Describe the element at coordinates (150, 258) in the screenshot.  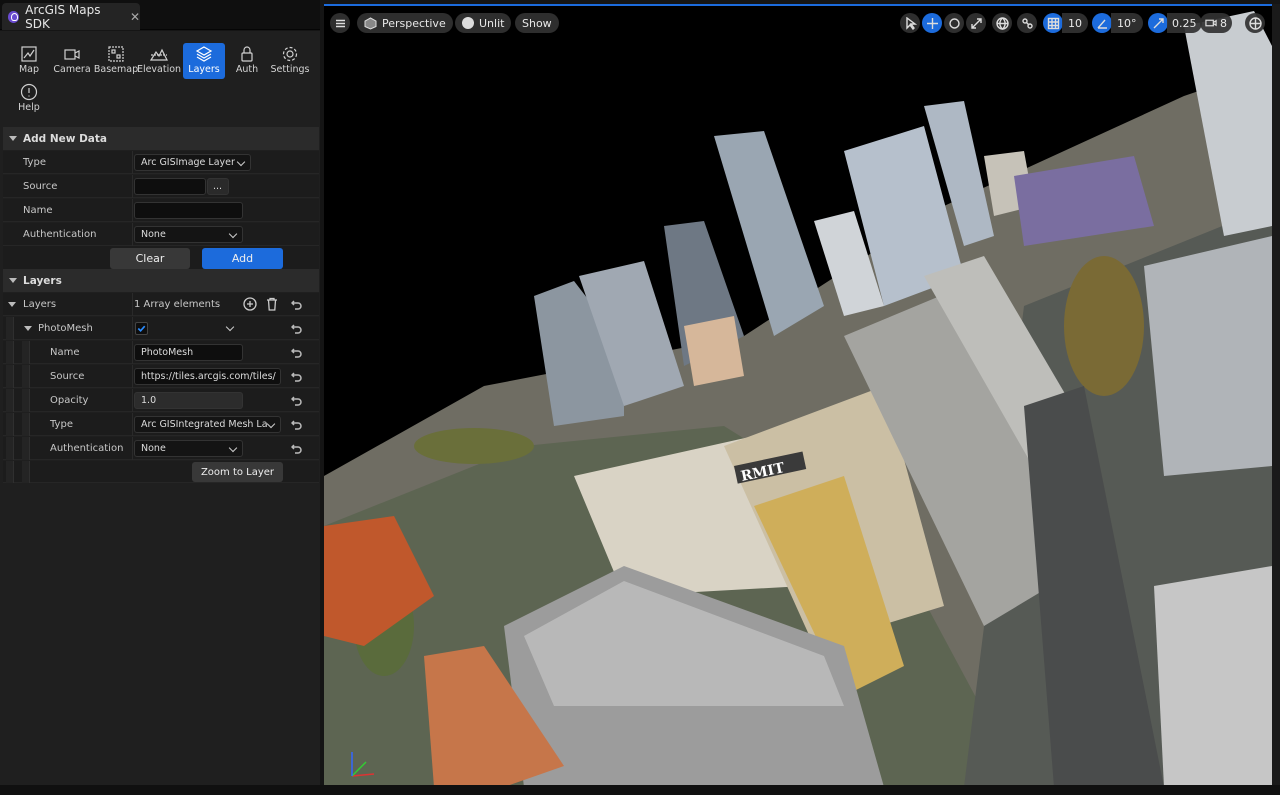
I see `clear-button: Clear` at that location.